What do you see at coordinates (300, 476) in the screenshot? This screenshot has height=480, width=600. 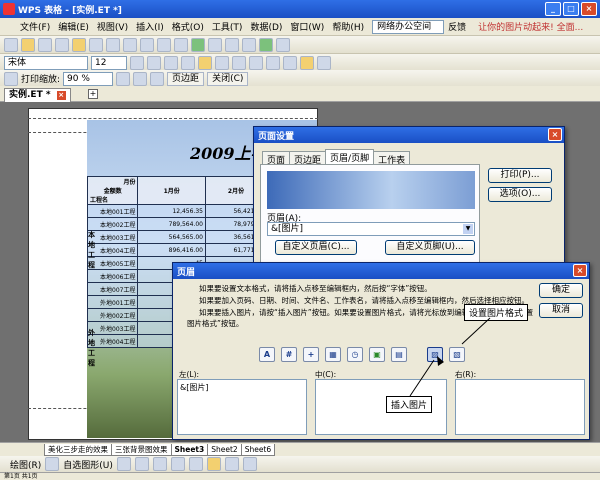 I see `status-bar: 第1页 共1页` at bounding box center [300, 476].